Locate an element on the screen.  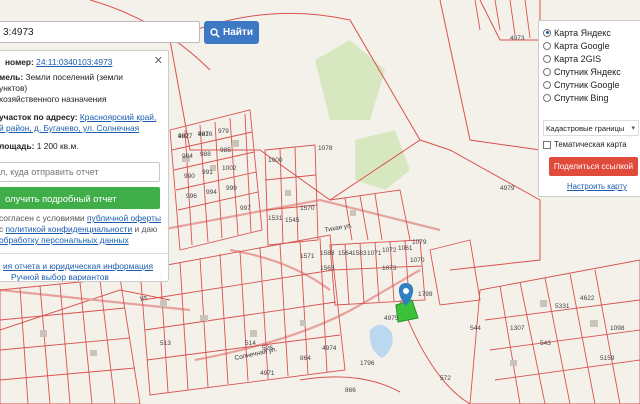
email-field is located at coordinates (80, 172).